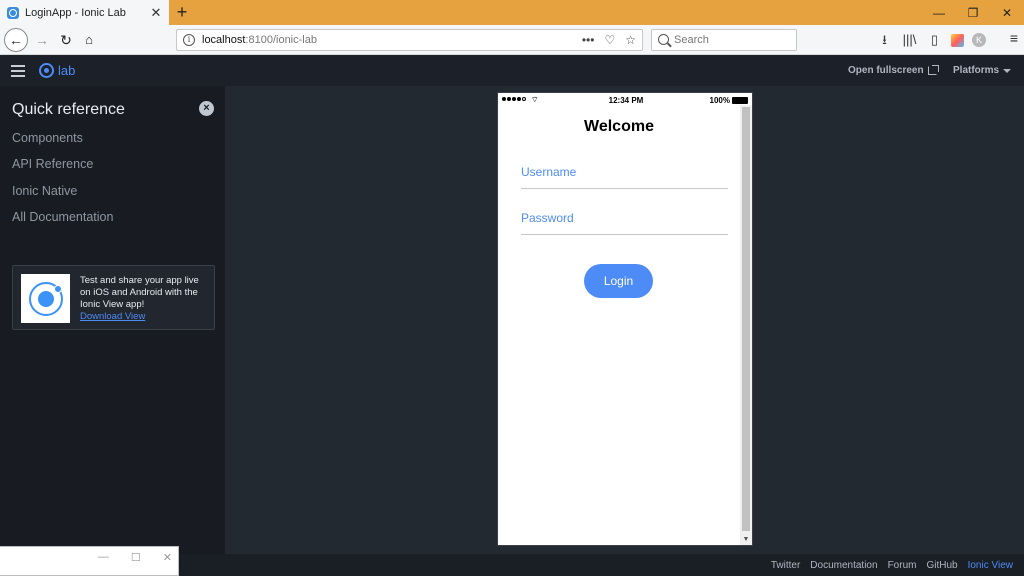 Image resolution: width=1024 pixels, height=576 pixels. Describe the element at coordinates (42, 40) in the screenshot. I see `forward-button: →` at that location.